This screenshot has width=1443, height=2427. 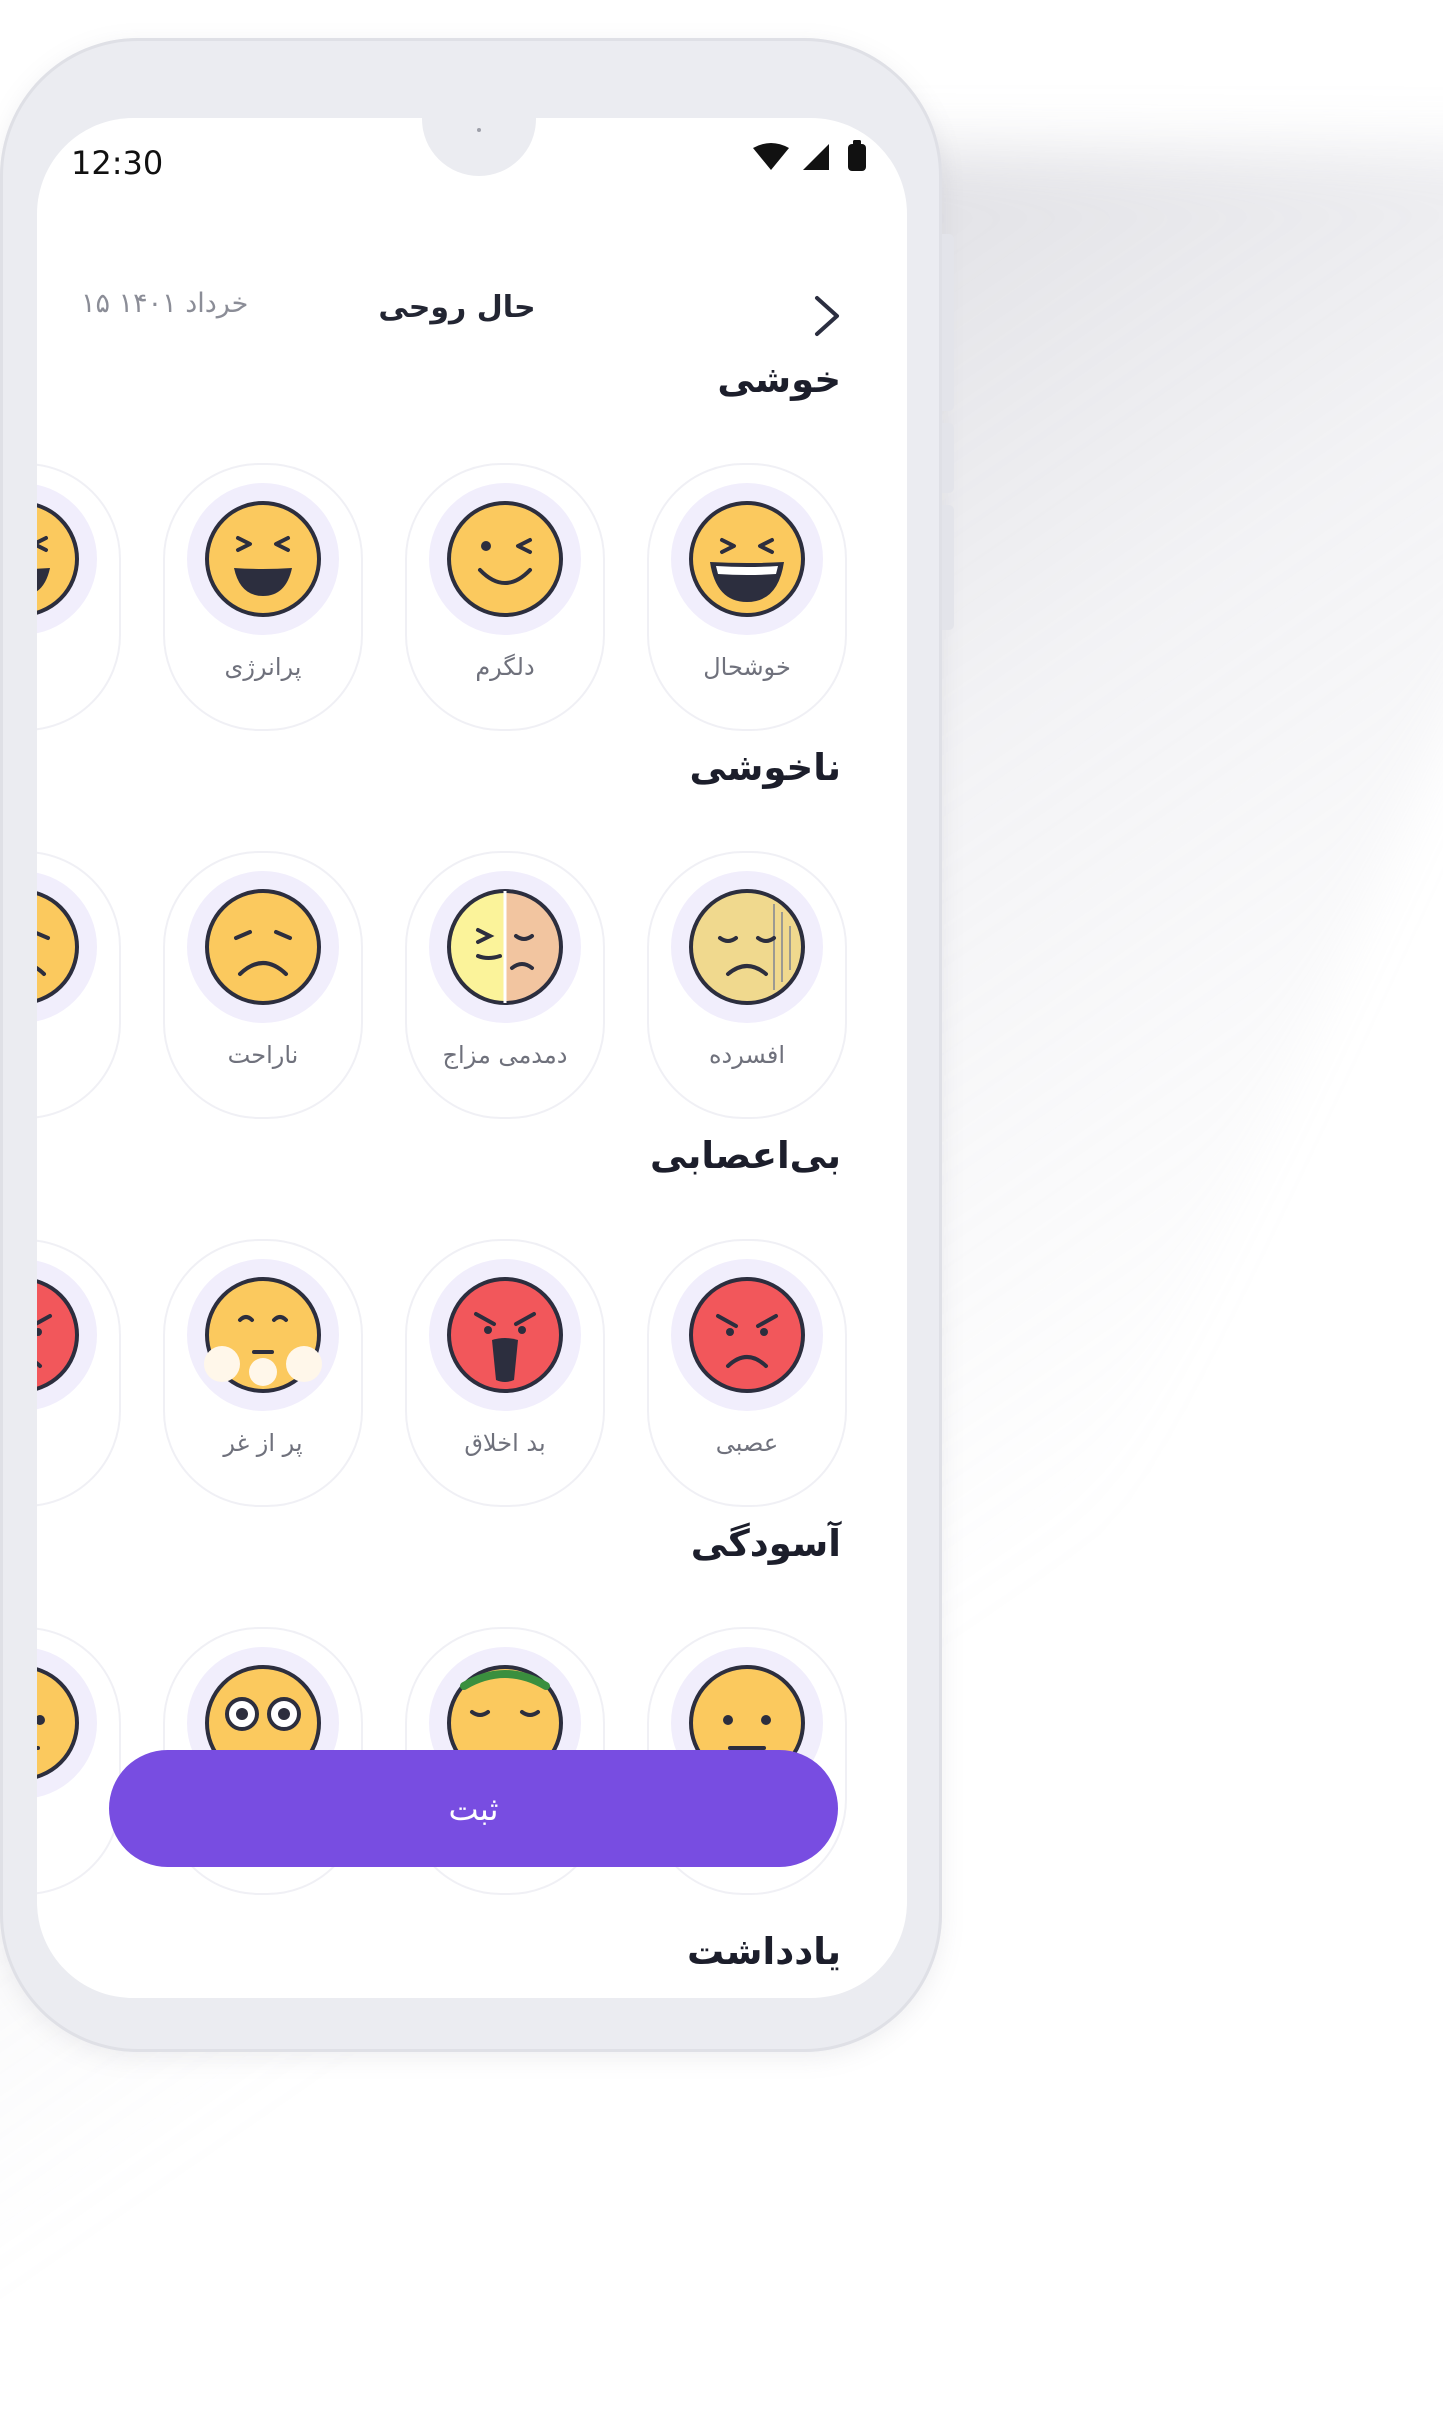 I want to click on mood-card: هیـ, so click(x=79, y=597).